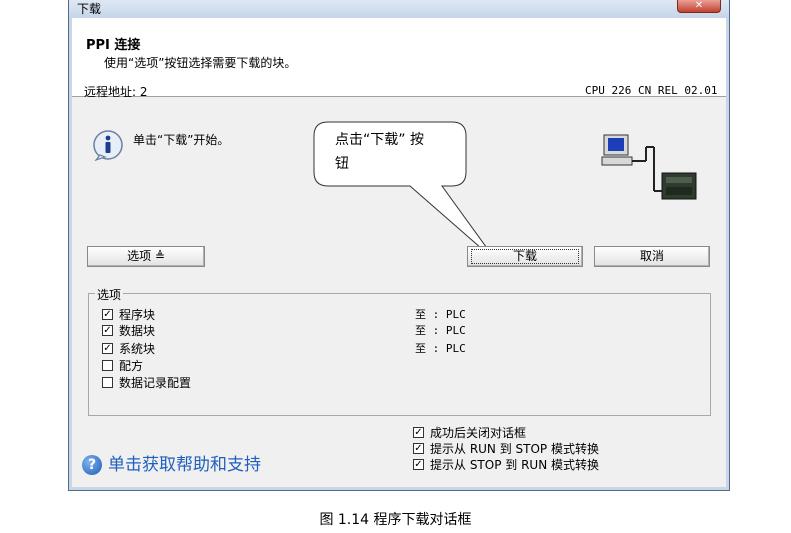  What do you see at coordinates (395, 520) in the screenshot?
I see `figure-caption: 图 1.14 程序下载对话框` at bounding box center [395, 520].